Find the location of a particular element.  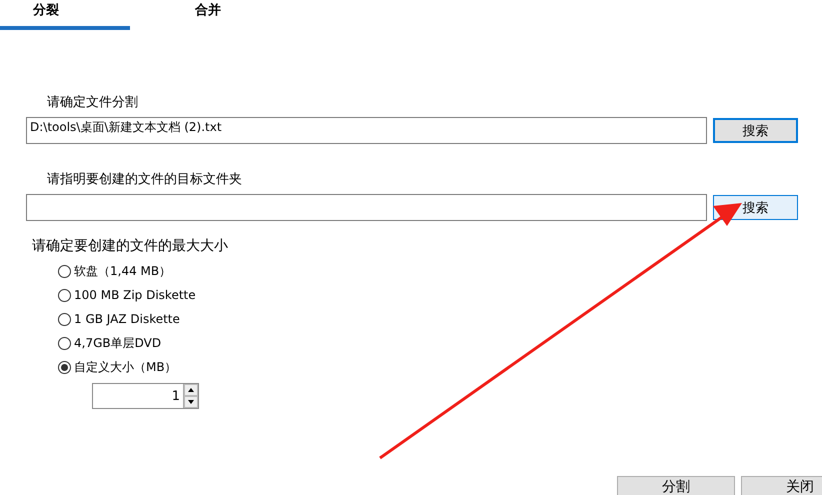

dialog-button: 分割 is located at coordinates (676, 485).